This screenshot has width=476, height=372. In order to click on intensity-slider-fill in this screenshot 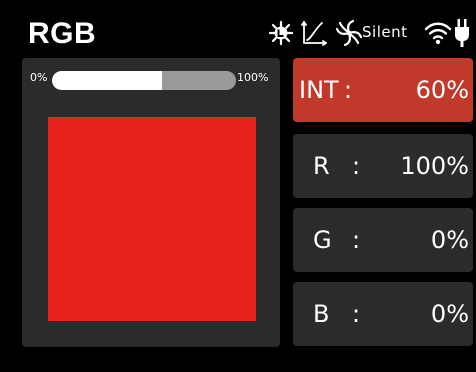, I will do `click(107, 80)`.